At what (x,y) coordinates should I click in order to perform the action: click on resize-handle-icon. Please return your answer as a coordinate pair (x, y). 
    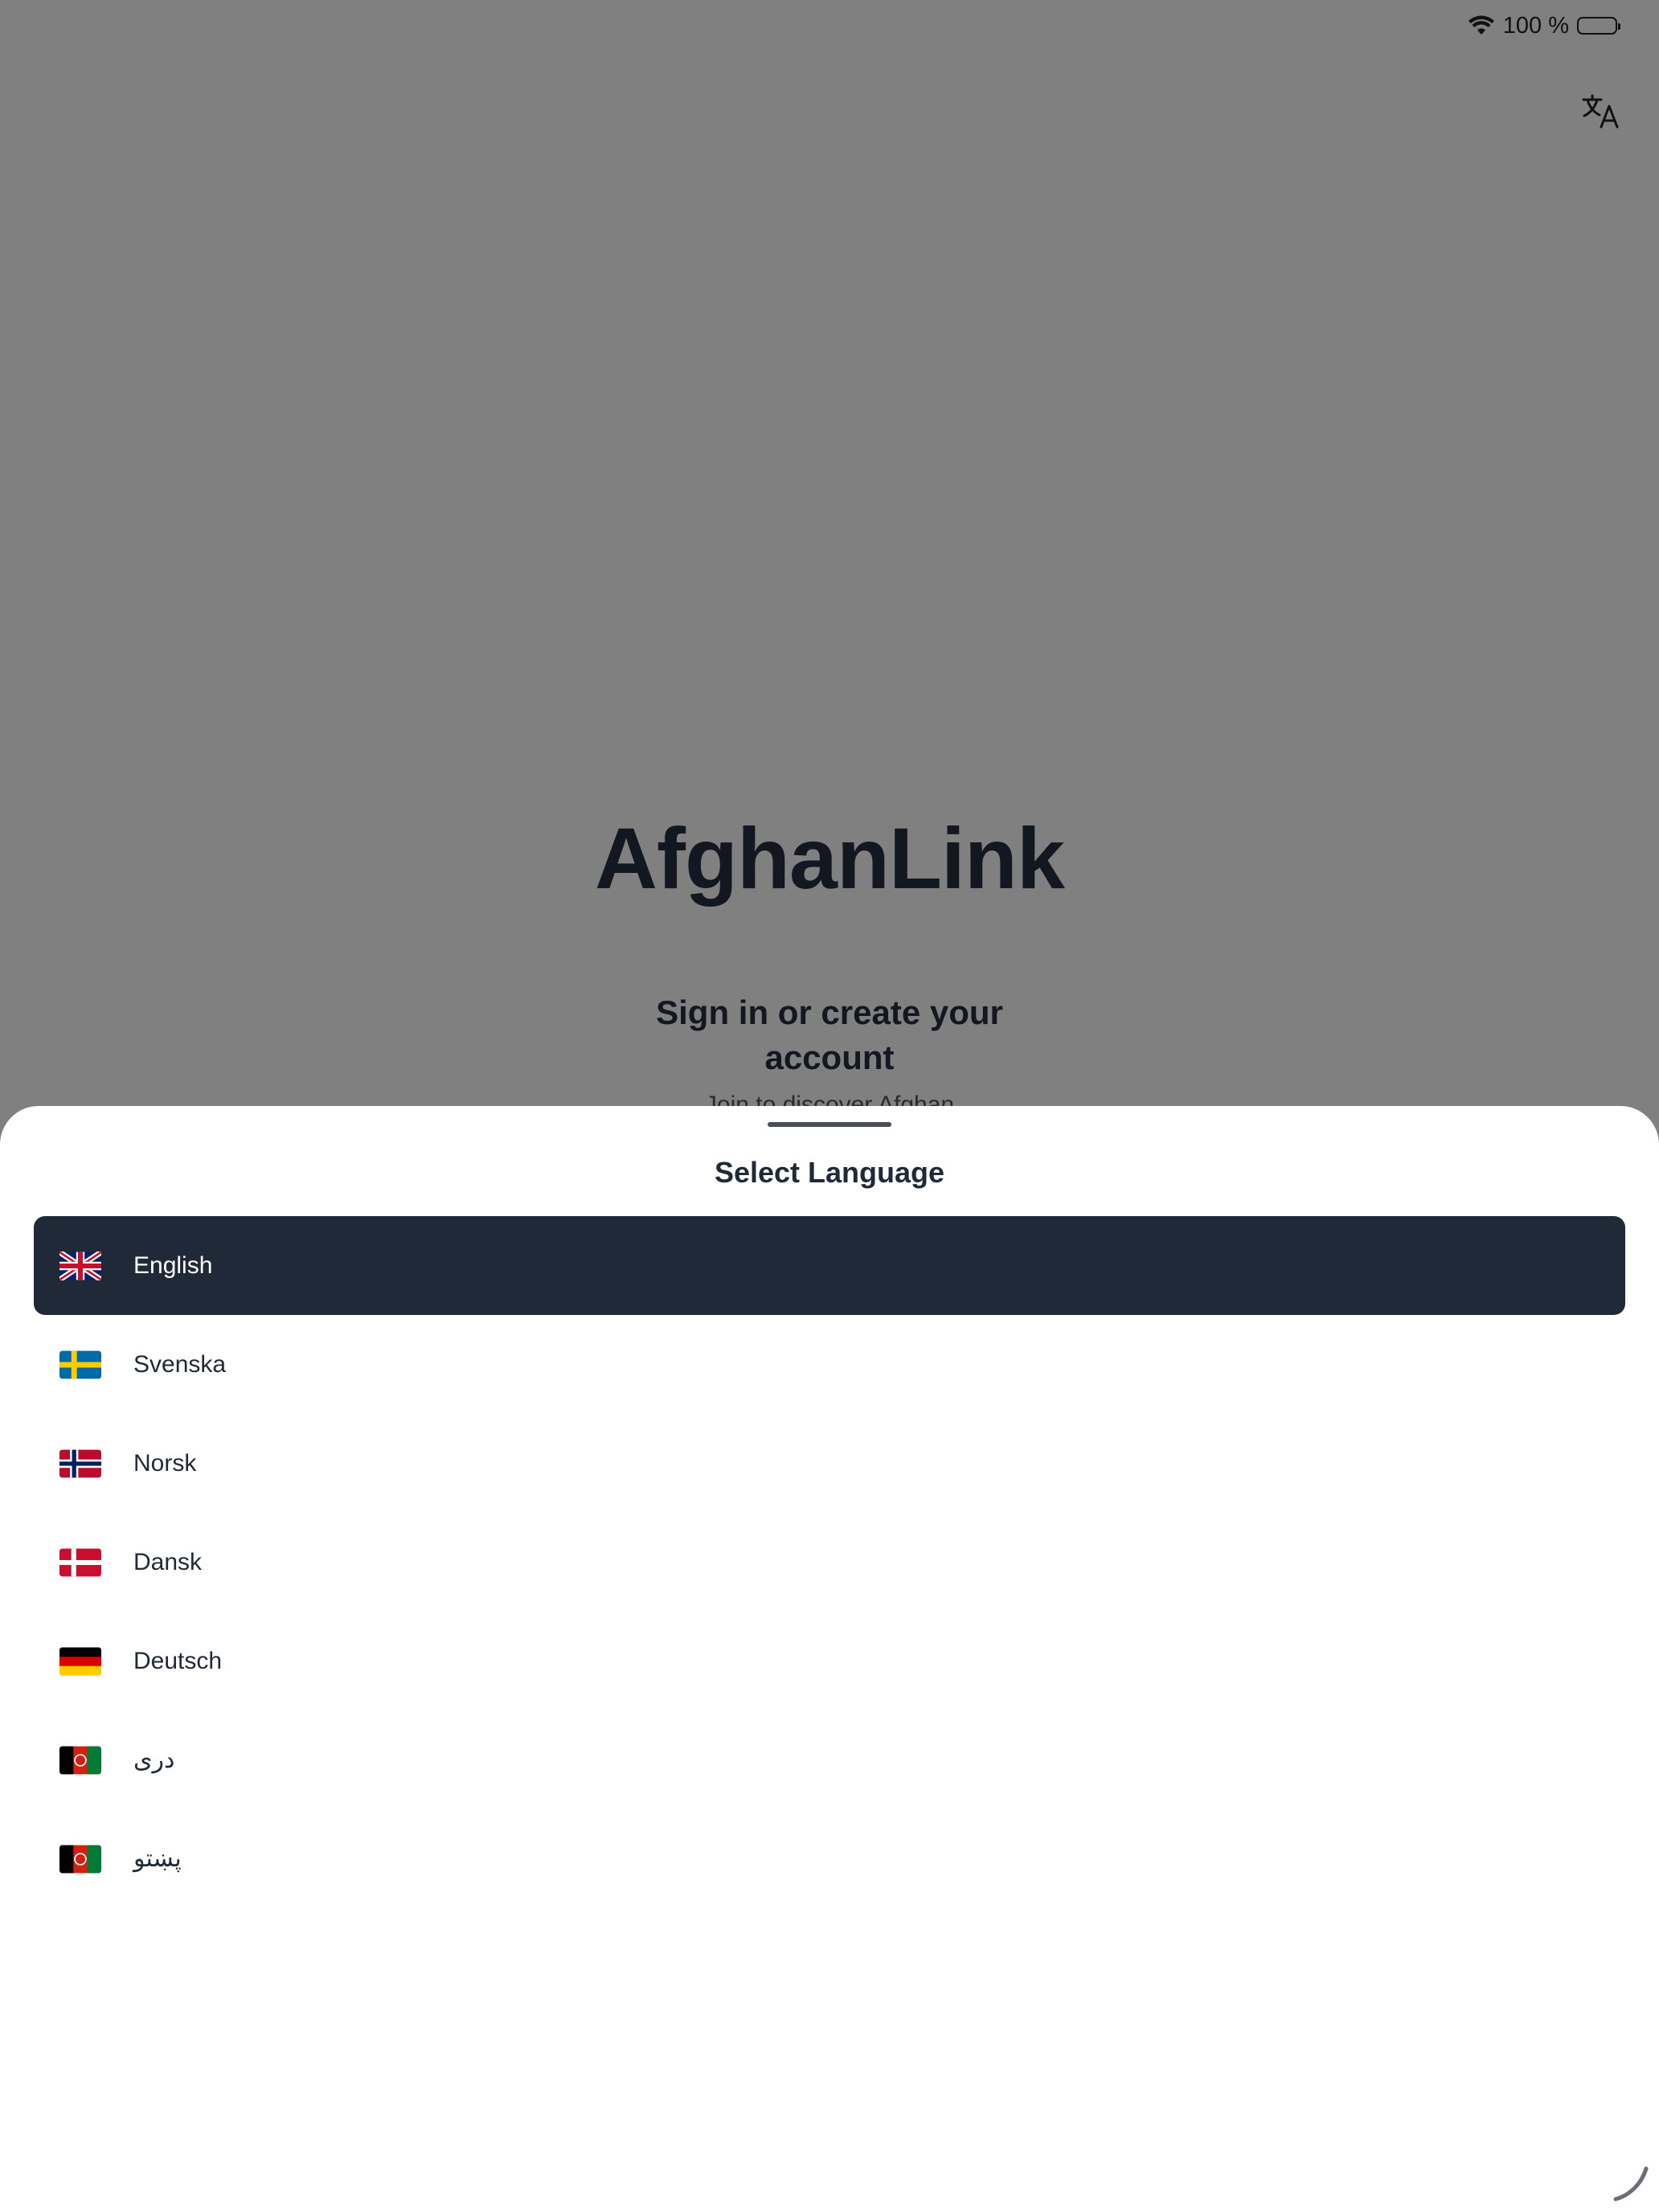
    Looking at the image, I should click on (1631, 2184).